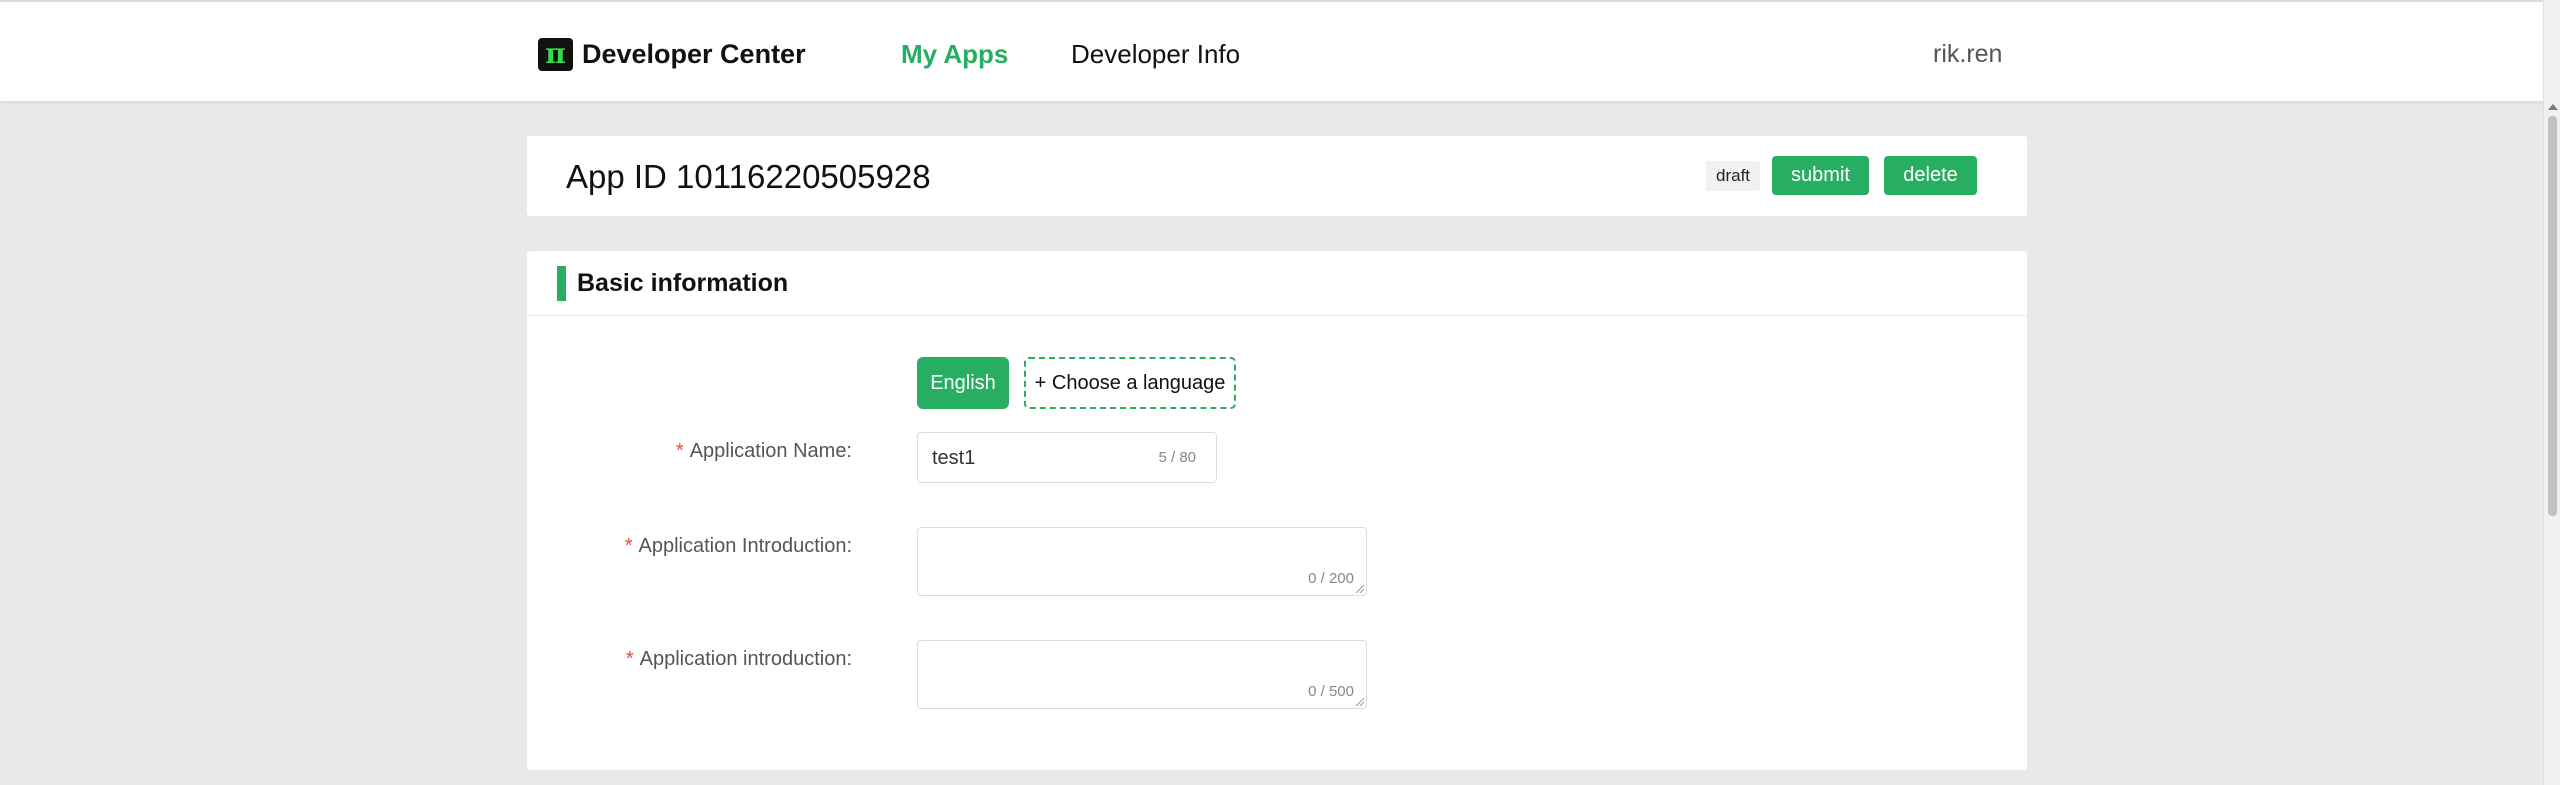  I want to click on section-title: Basic information, so click(683, 283).